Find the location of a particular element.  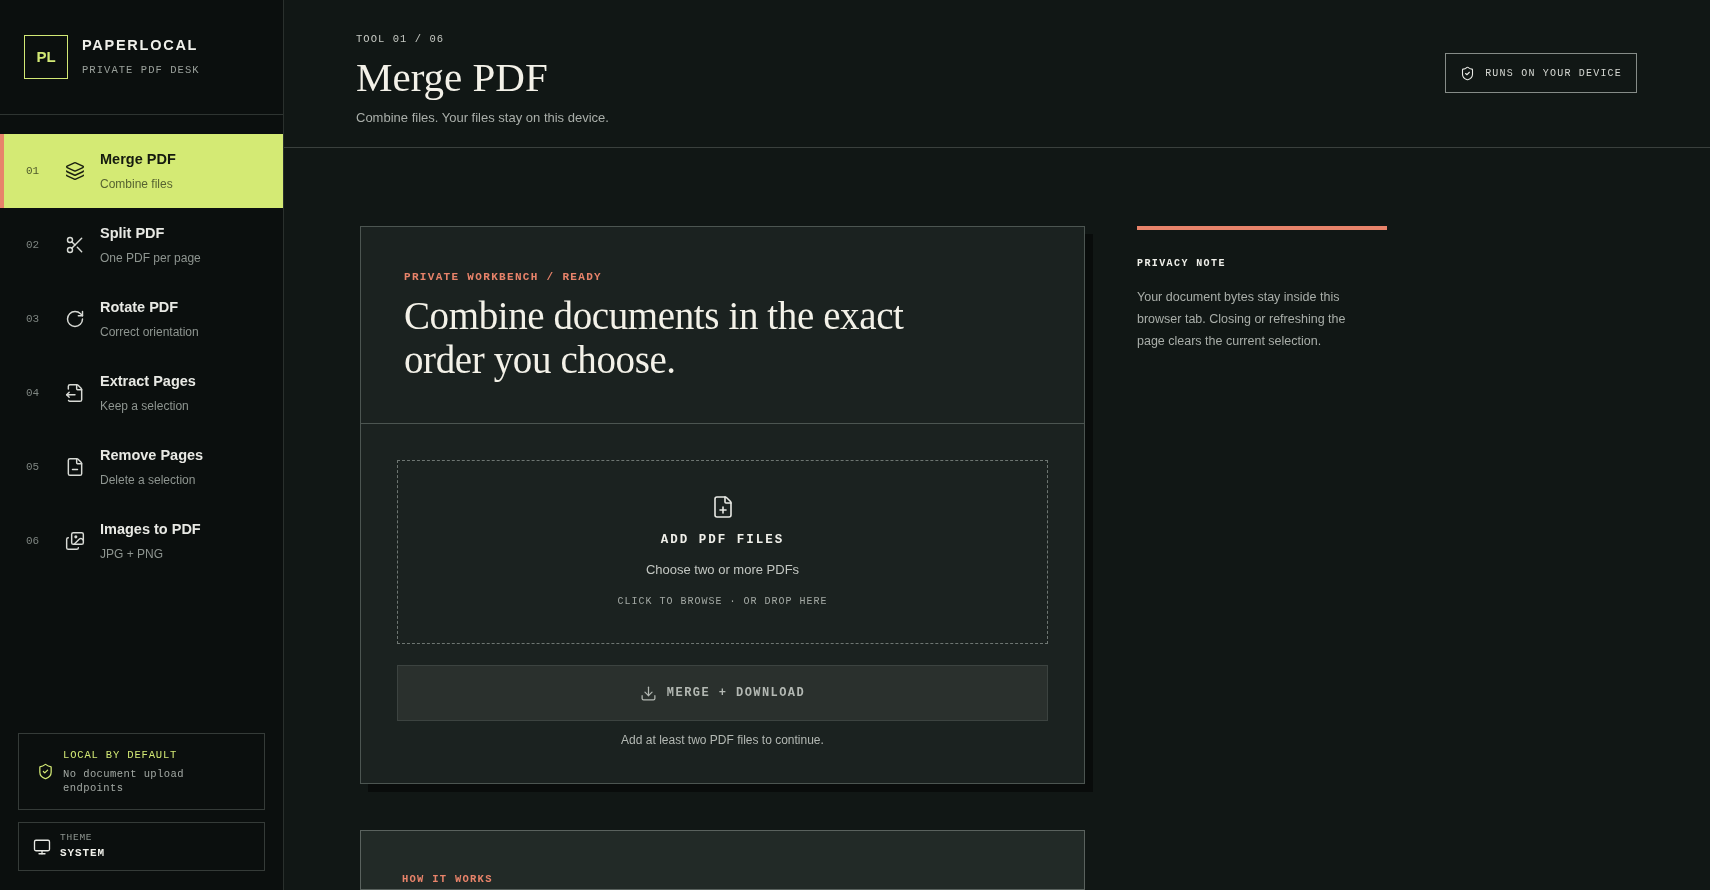

file-arrow-icon is located at coordinates (75, 393).